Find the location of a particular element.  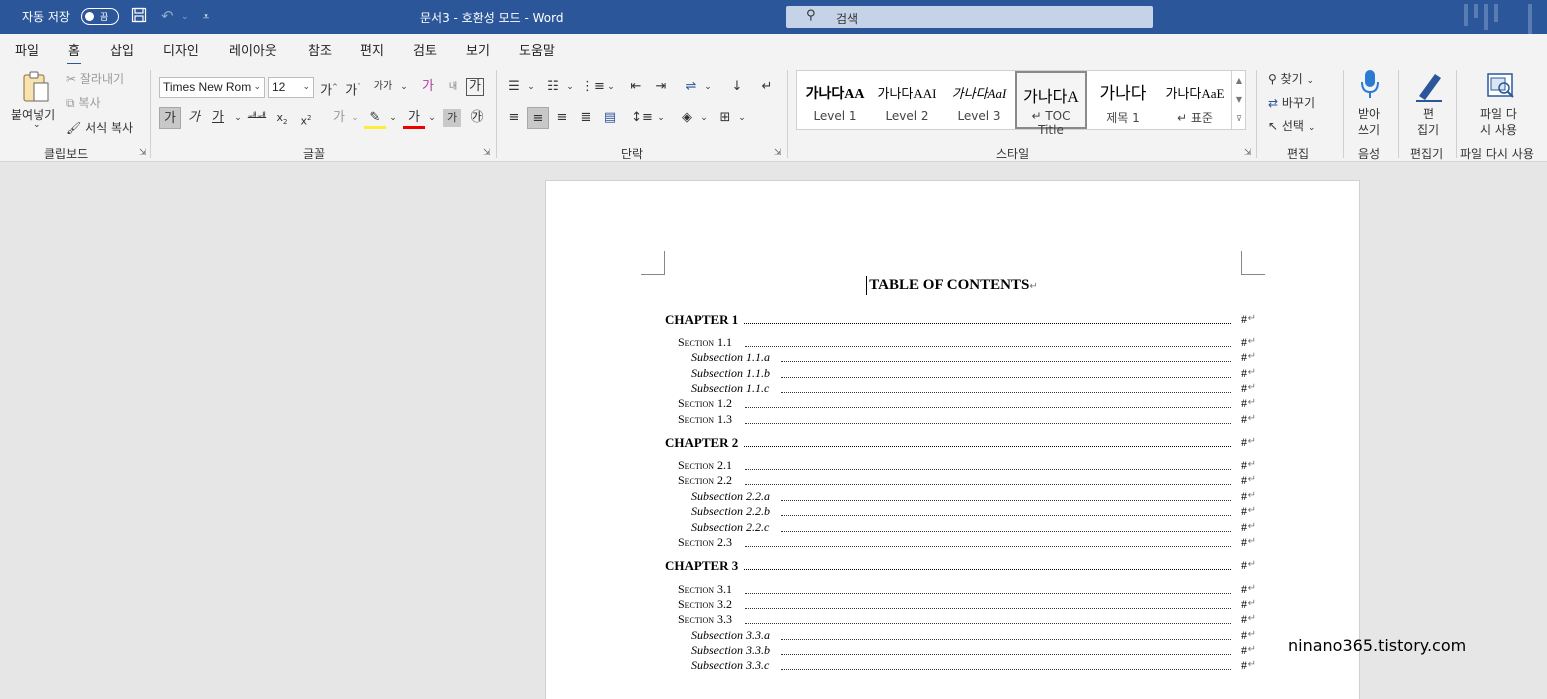

toc-entry: Subsection 3.3.c # ↵ is located at coordinates (953, 665).